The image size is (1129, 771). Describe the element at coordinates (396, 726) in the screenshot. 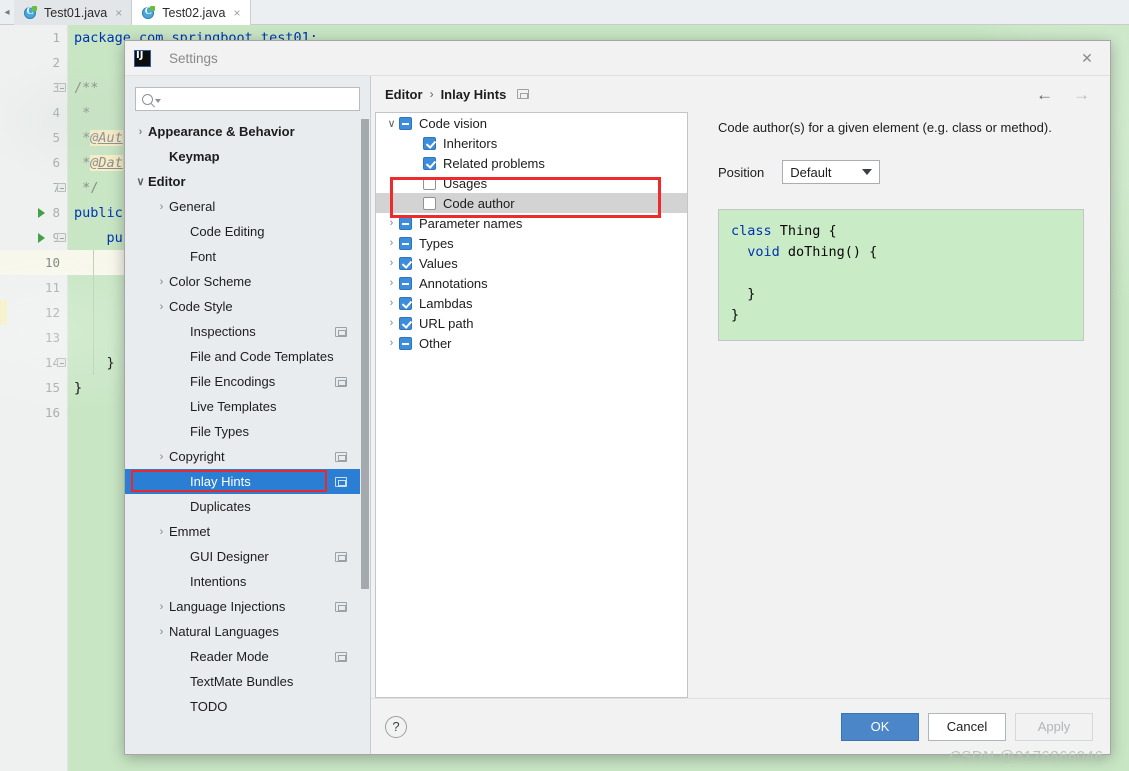

I see `help-button: ?` at that location.